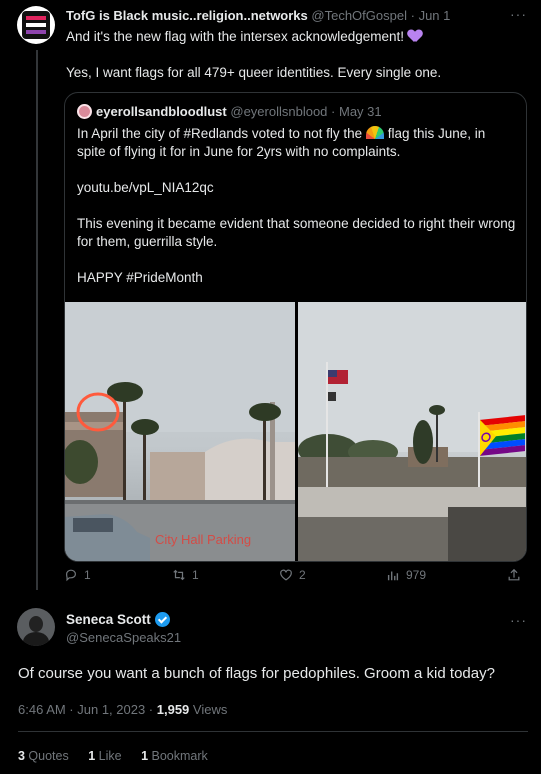 The height and width of the screenshot is (774, 541). I want to click on tweet2-meta: 6:46 AM · Jun 1, 2023 · 1,959 Views, so click(122, 709).